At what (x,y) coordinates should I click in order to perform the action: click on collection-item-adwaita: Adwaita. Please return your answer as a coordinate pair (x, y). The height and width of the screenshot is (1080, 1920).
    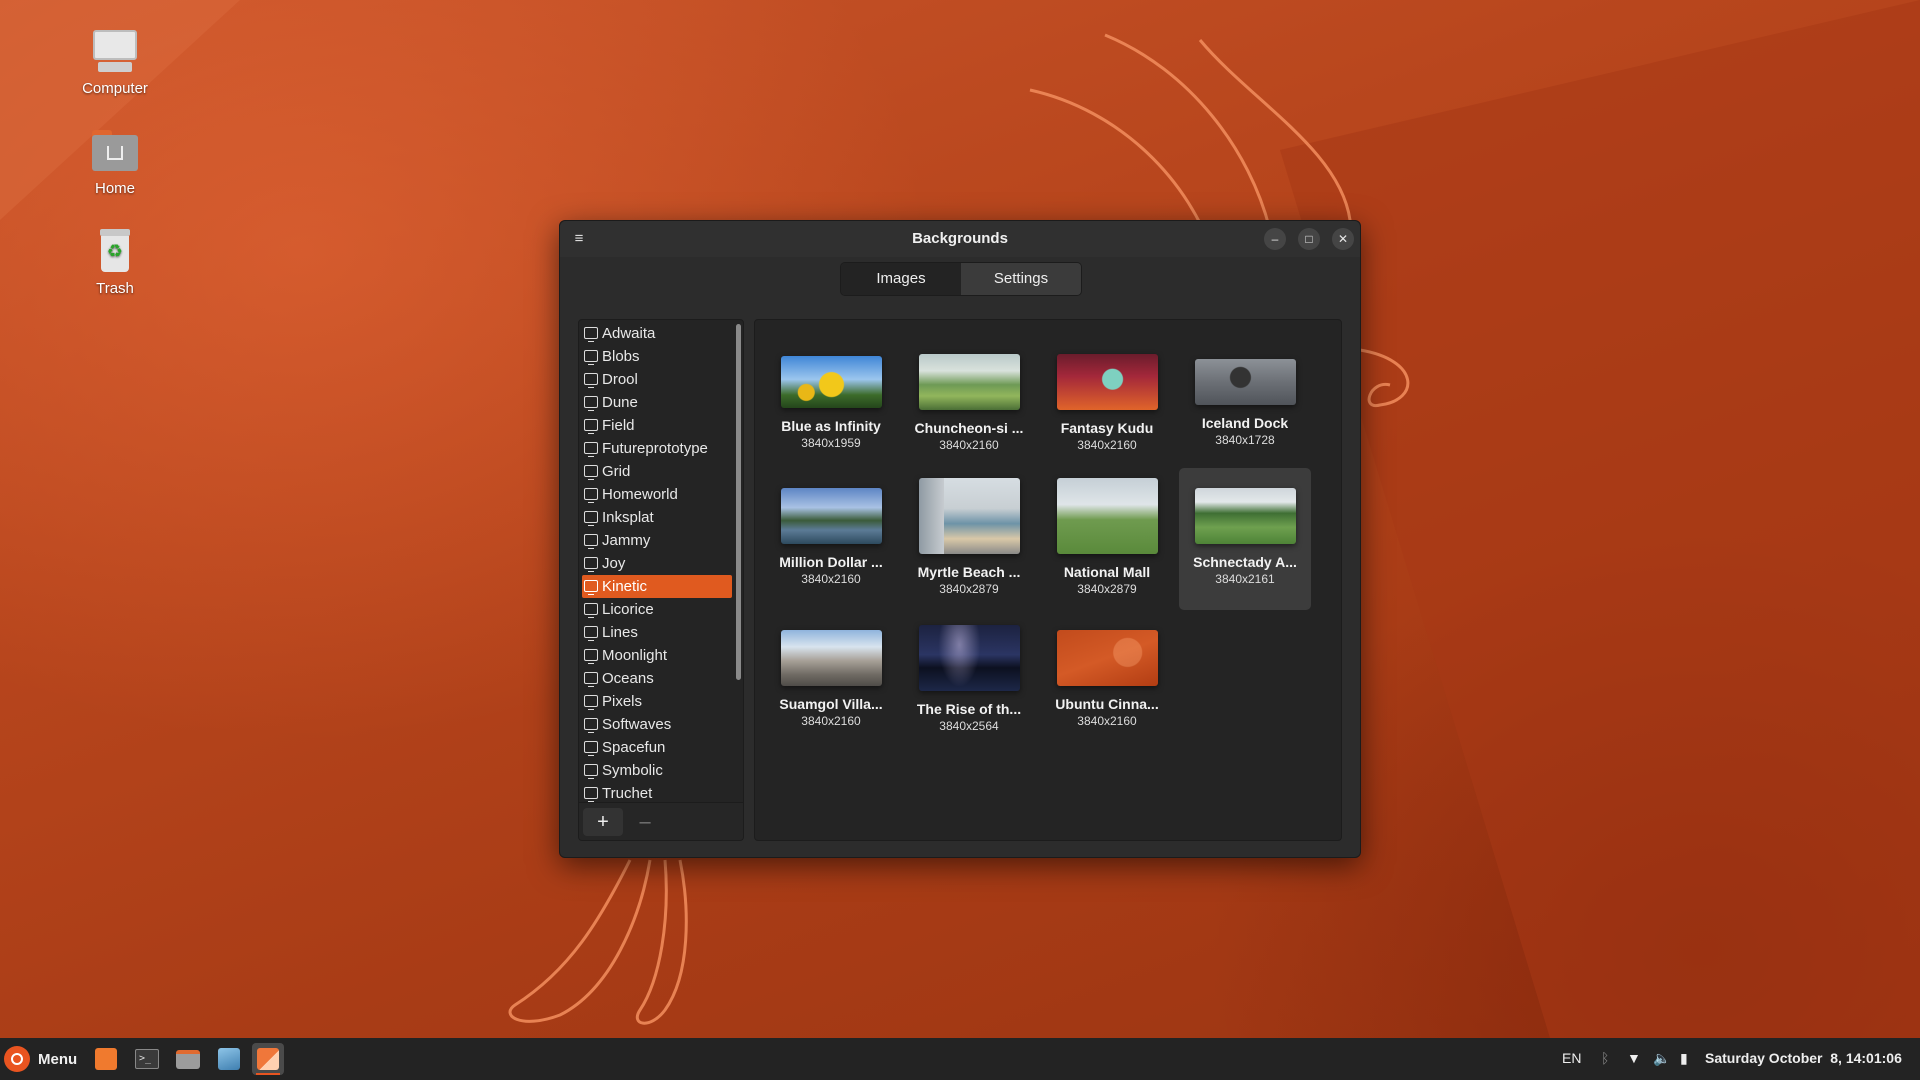
    Looking at the image, I should click on (657, 333).